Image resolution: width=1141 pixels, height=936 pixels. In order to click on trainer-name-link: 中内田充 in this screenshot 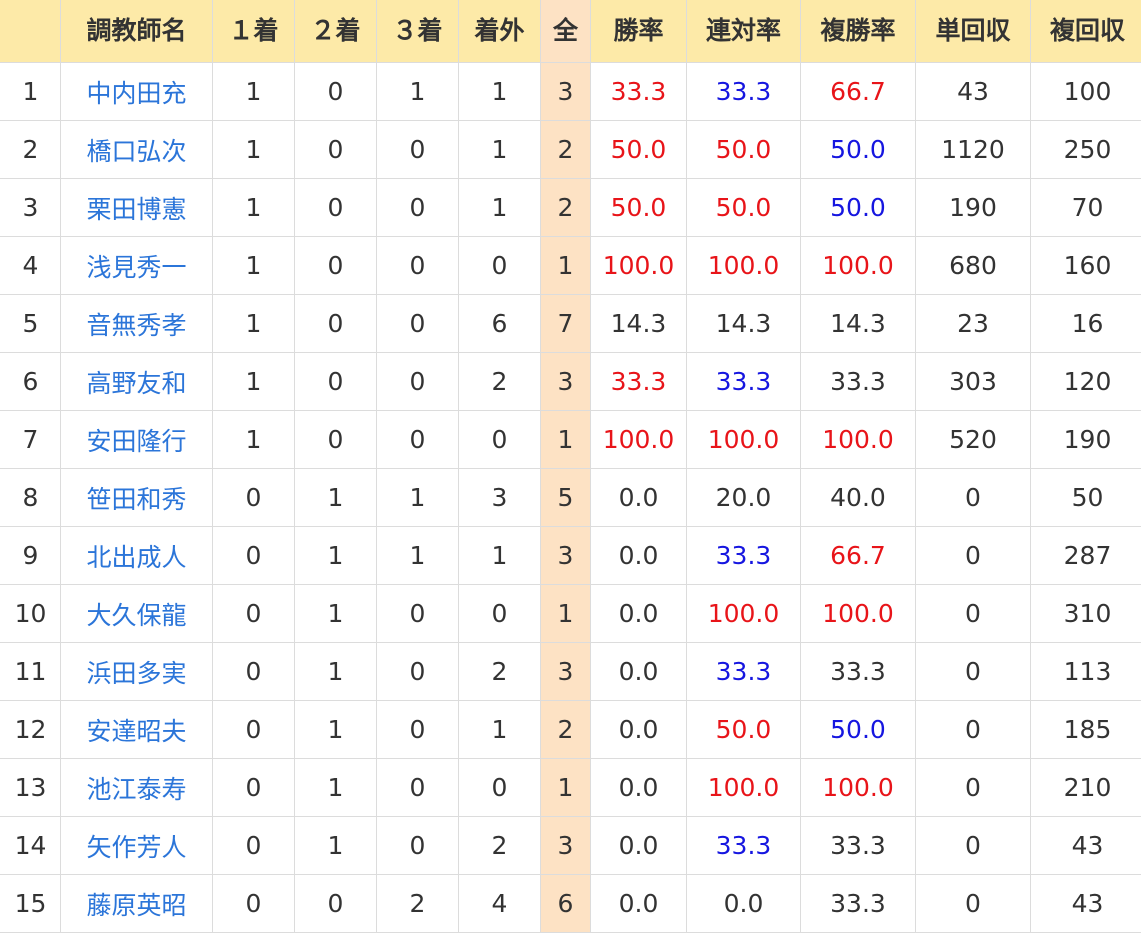, I will do `click(136, 93)`.